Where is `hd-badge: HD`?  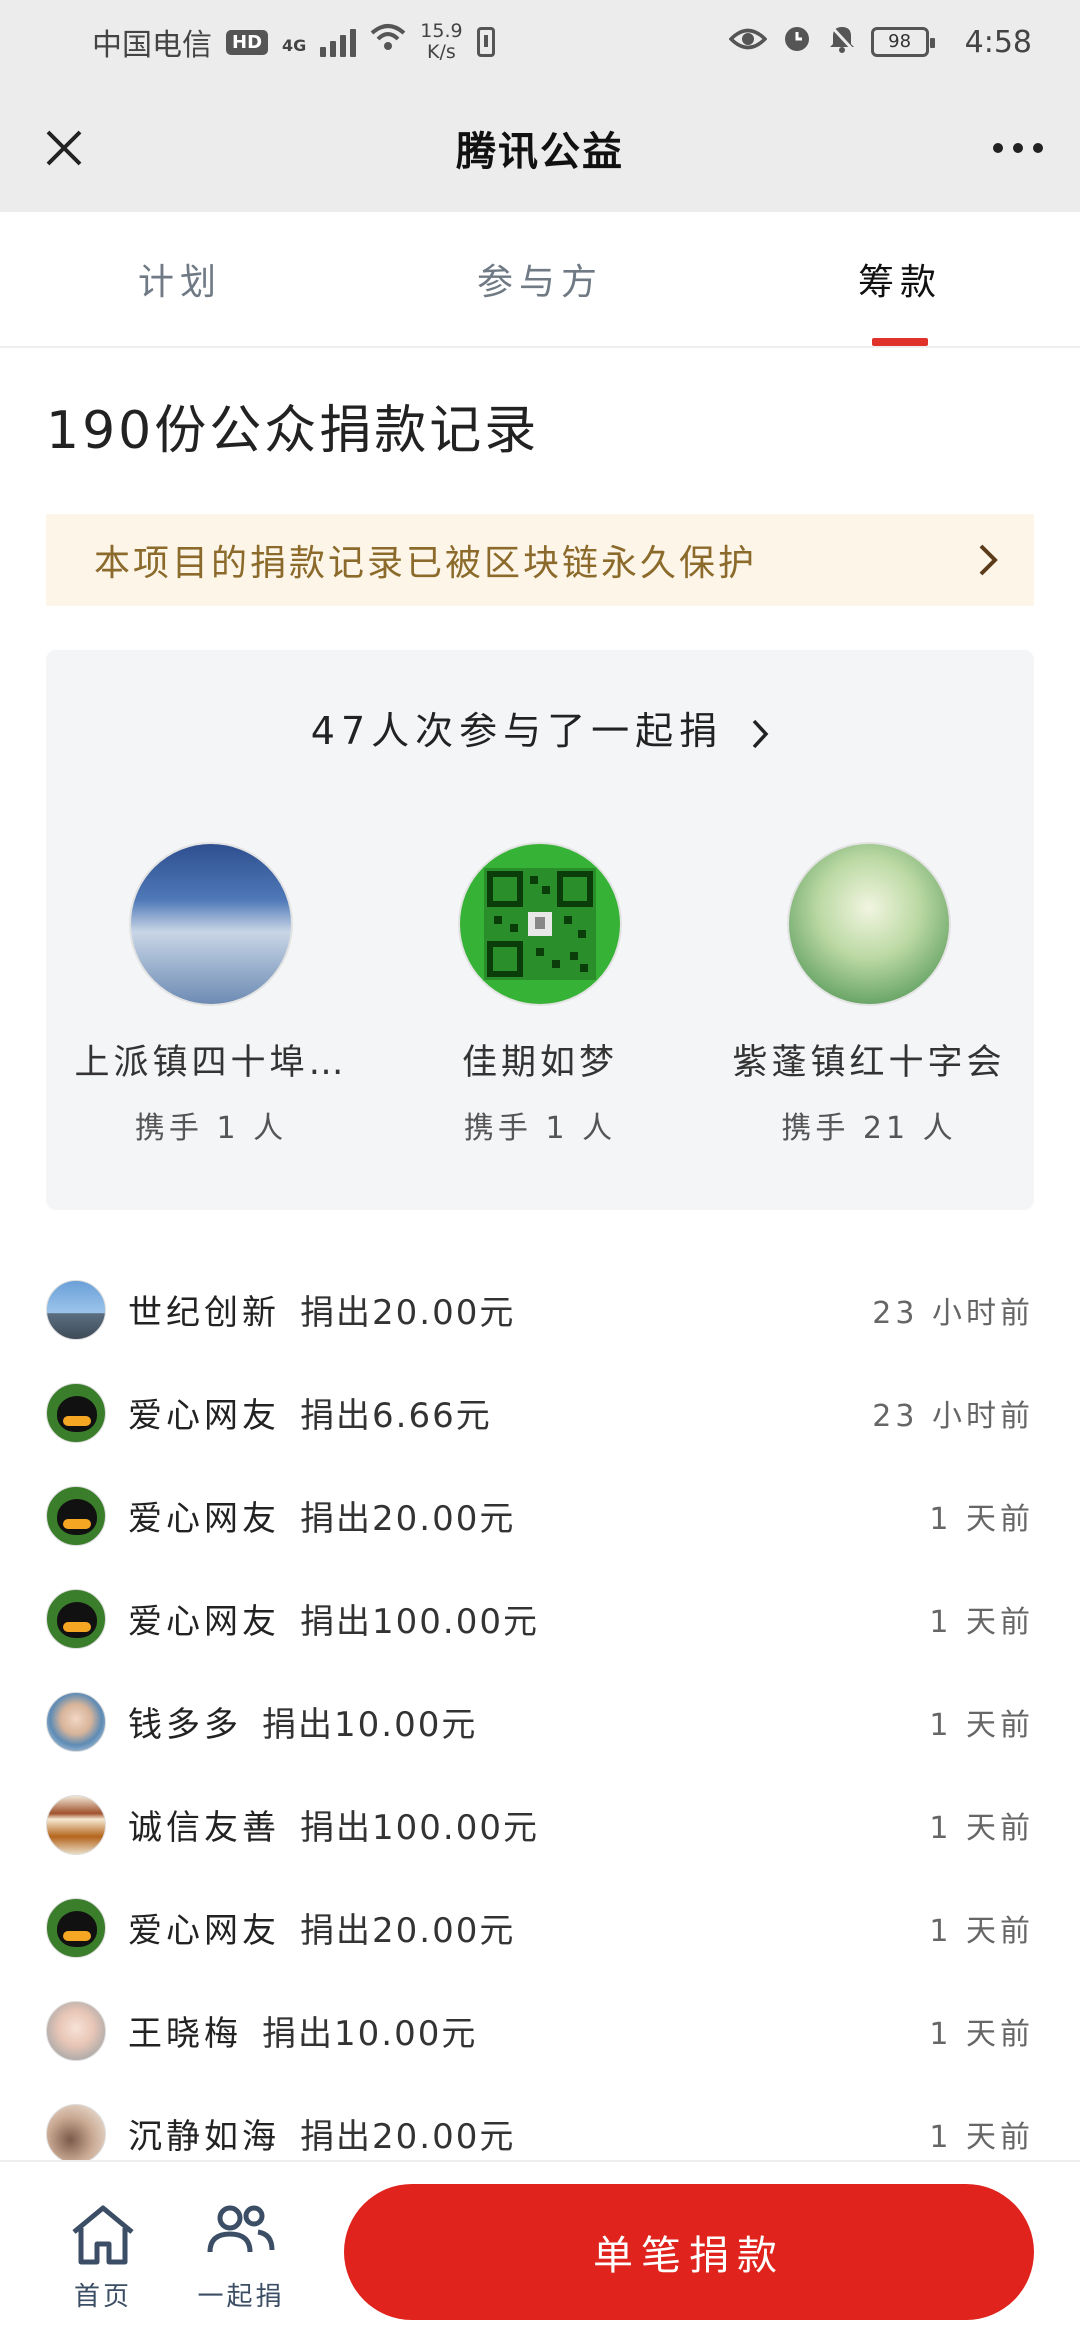
hd-badge: HD is located at coordinates (247, 42).